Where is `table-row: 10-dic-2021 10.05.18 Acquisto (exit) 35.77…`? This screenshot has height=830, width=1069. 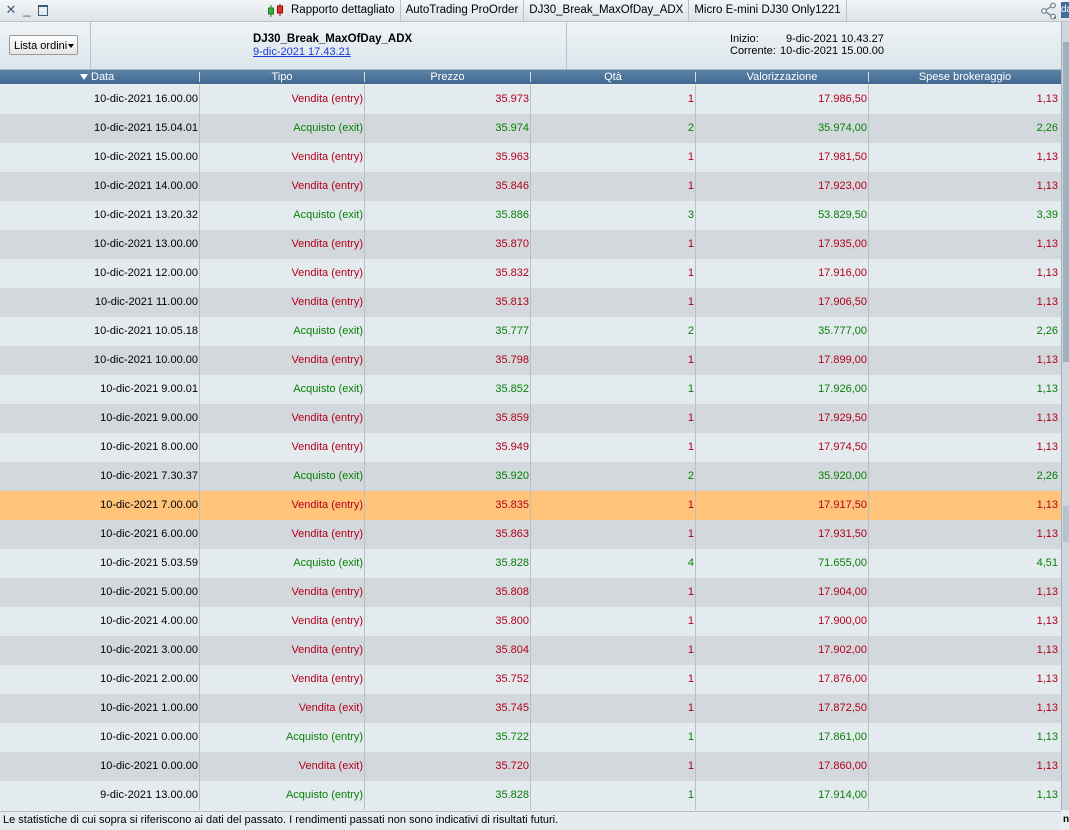
table-row: 10-dic-2021 10.05.18 Acquisto (exit) 35.77… is located at coordinates (530, 331).